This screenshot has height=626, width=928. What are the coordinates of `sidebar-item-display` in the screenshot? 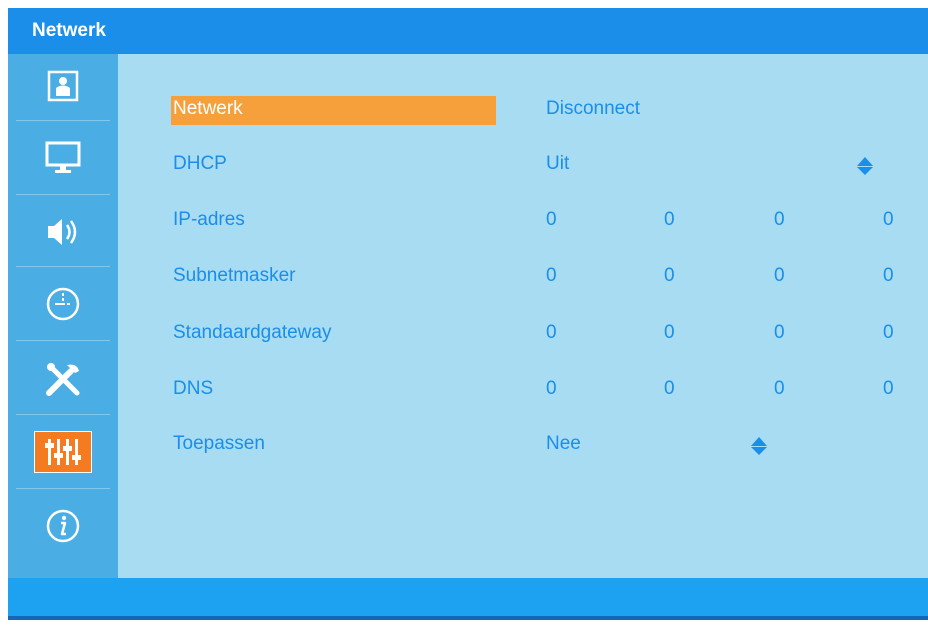 It's located at (63, 157).